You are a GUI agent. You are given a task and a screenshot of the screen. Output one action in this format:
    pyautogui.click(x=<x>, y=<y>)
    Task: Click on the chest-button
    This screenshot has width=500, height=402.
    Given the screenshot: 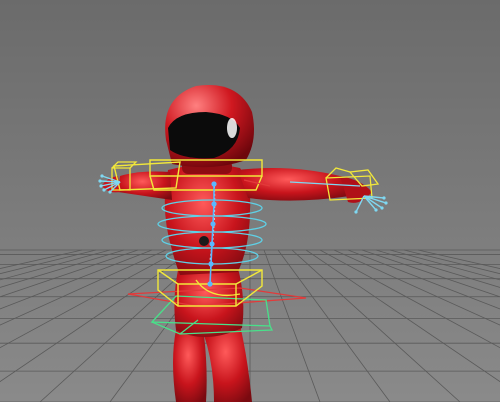 What is the action you would take?
    pyautogui.click(x=204, y=241)
    